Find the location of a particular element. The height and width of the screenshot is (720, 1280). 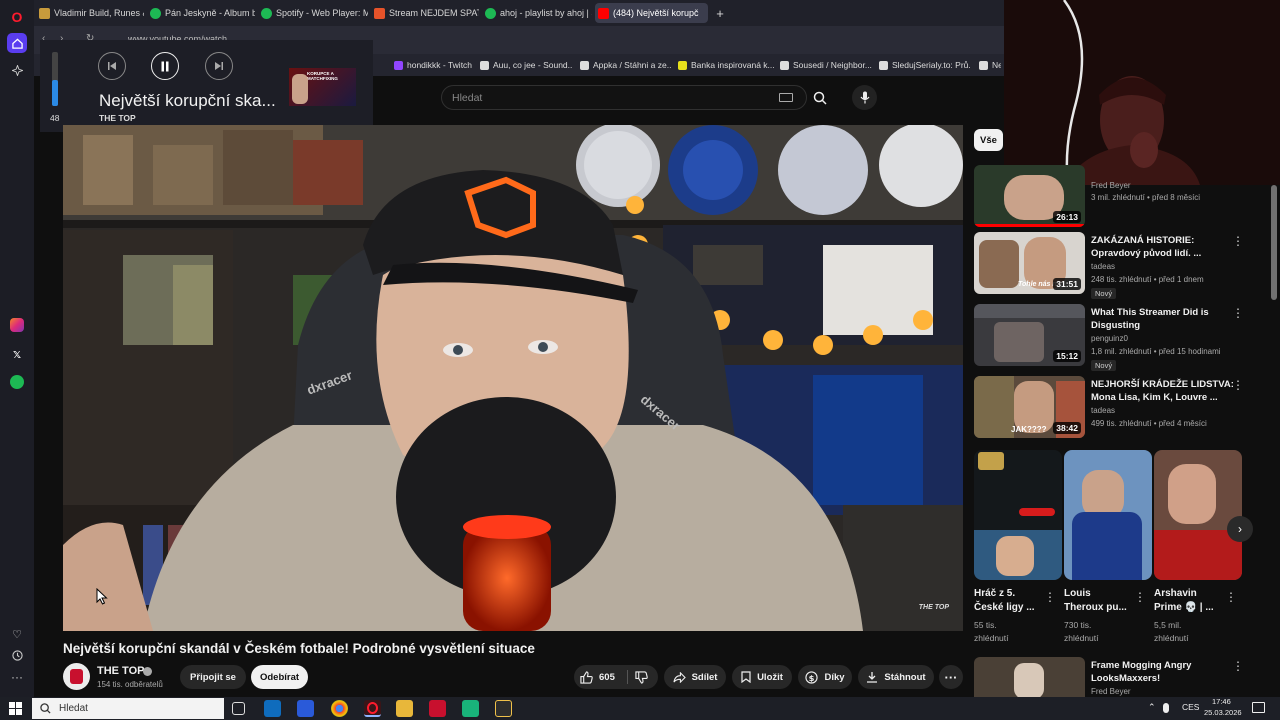

opera-taskbar-icon is located at coordinates (372, 708).